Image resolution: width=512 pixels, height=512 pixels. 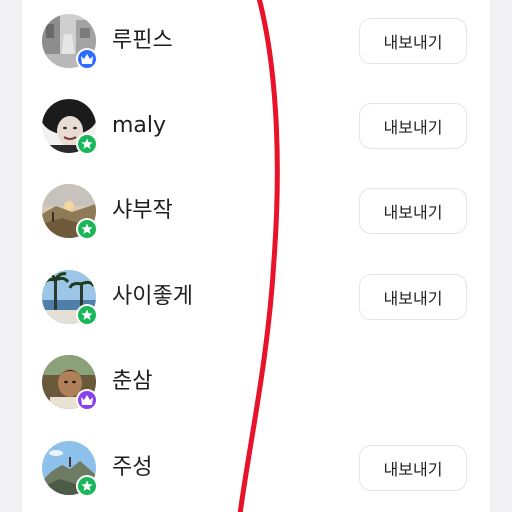 I want to click on member-name: 루핀스, so click(x=142, y=40).